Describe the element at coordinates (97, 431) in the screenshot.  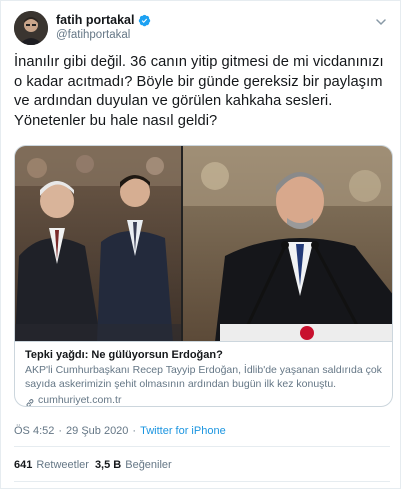
I see `tweet-date: 29 Şub 2020` at that location.